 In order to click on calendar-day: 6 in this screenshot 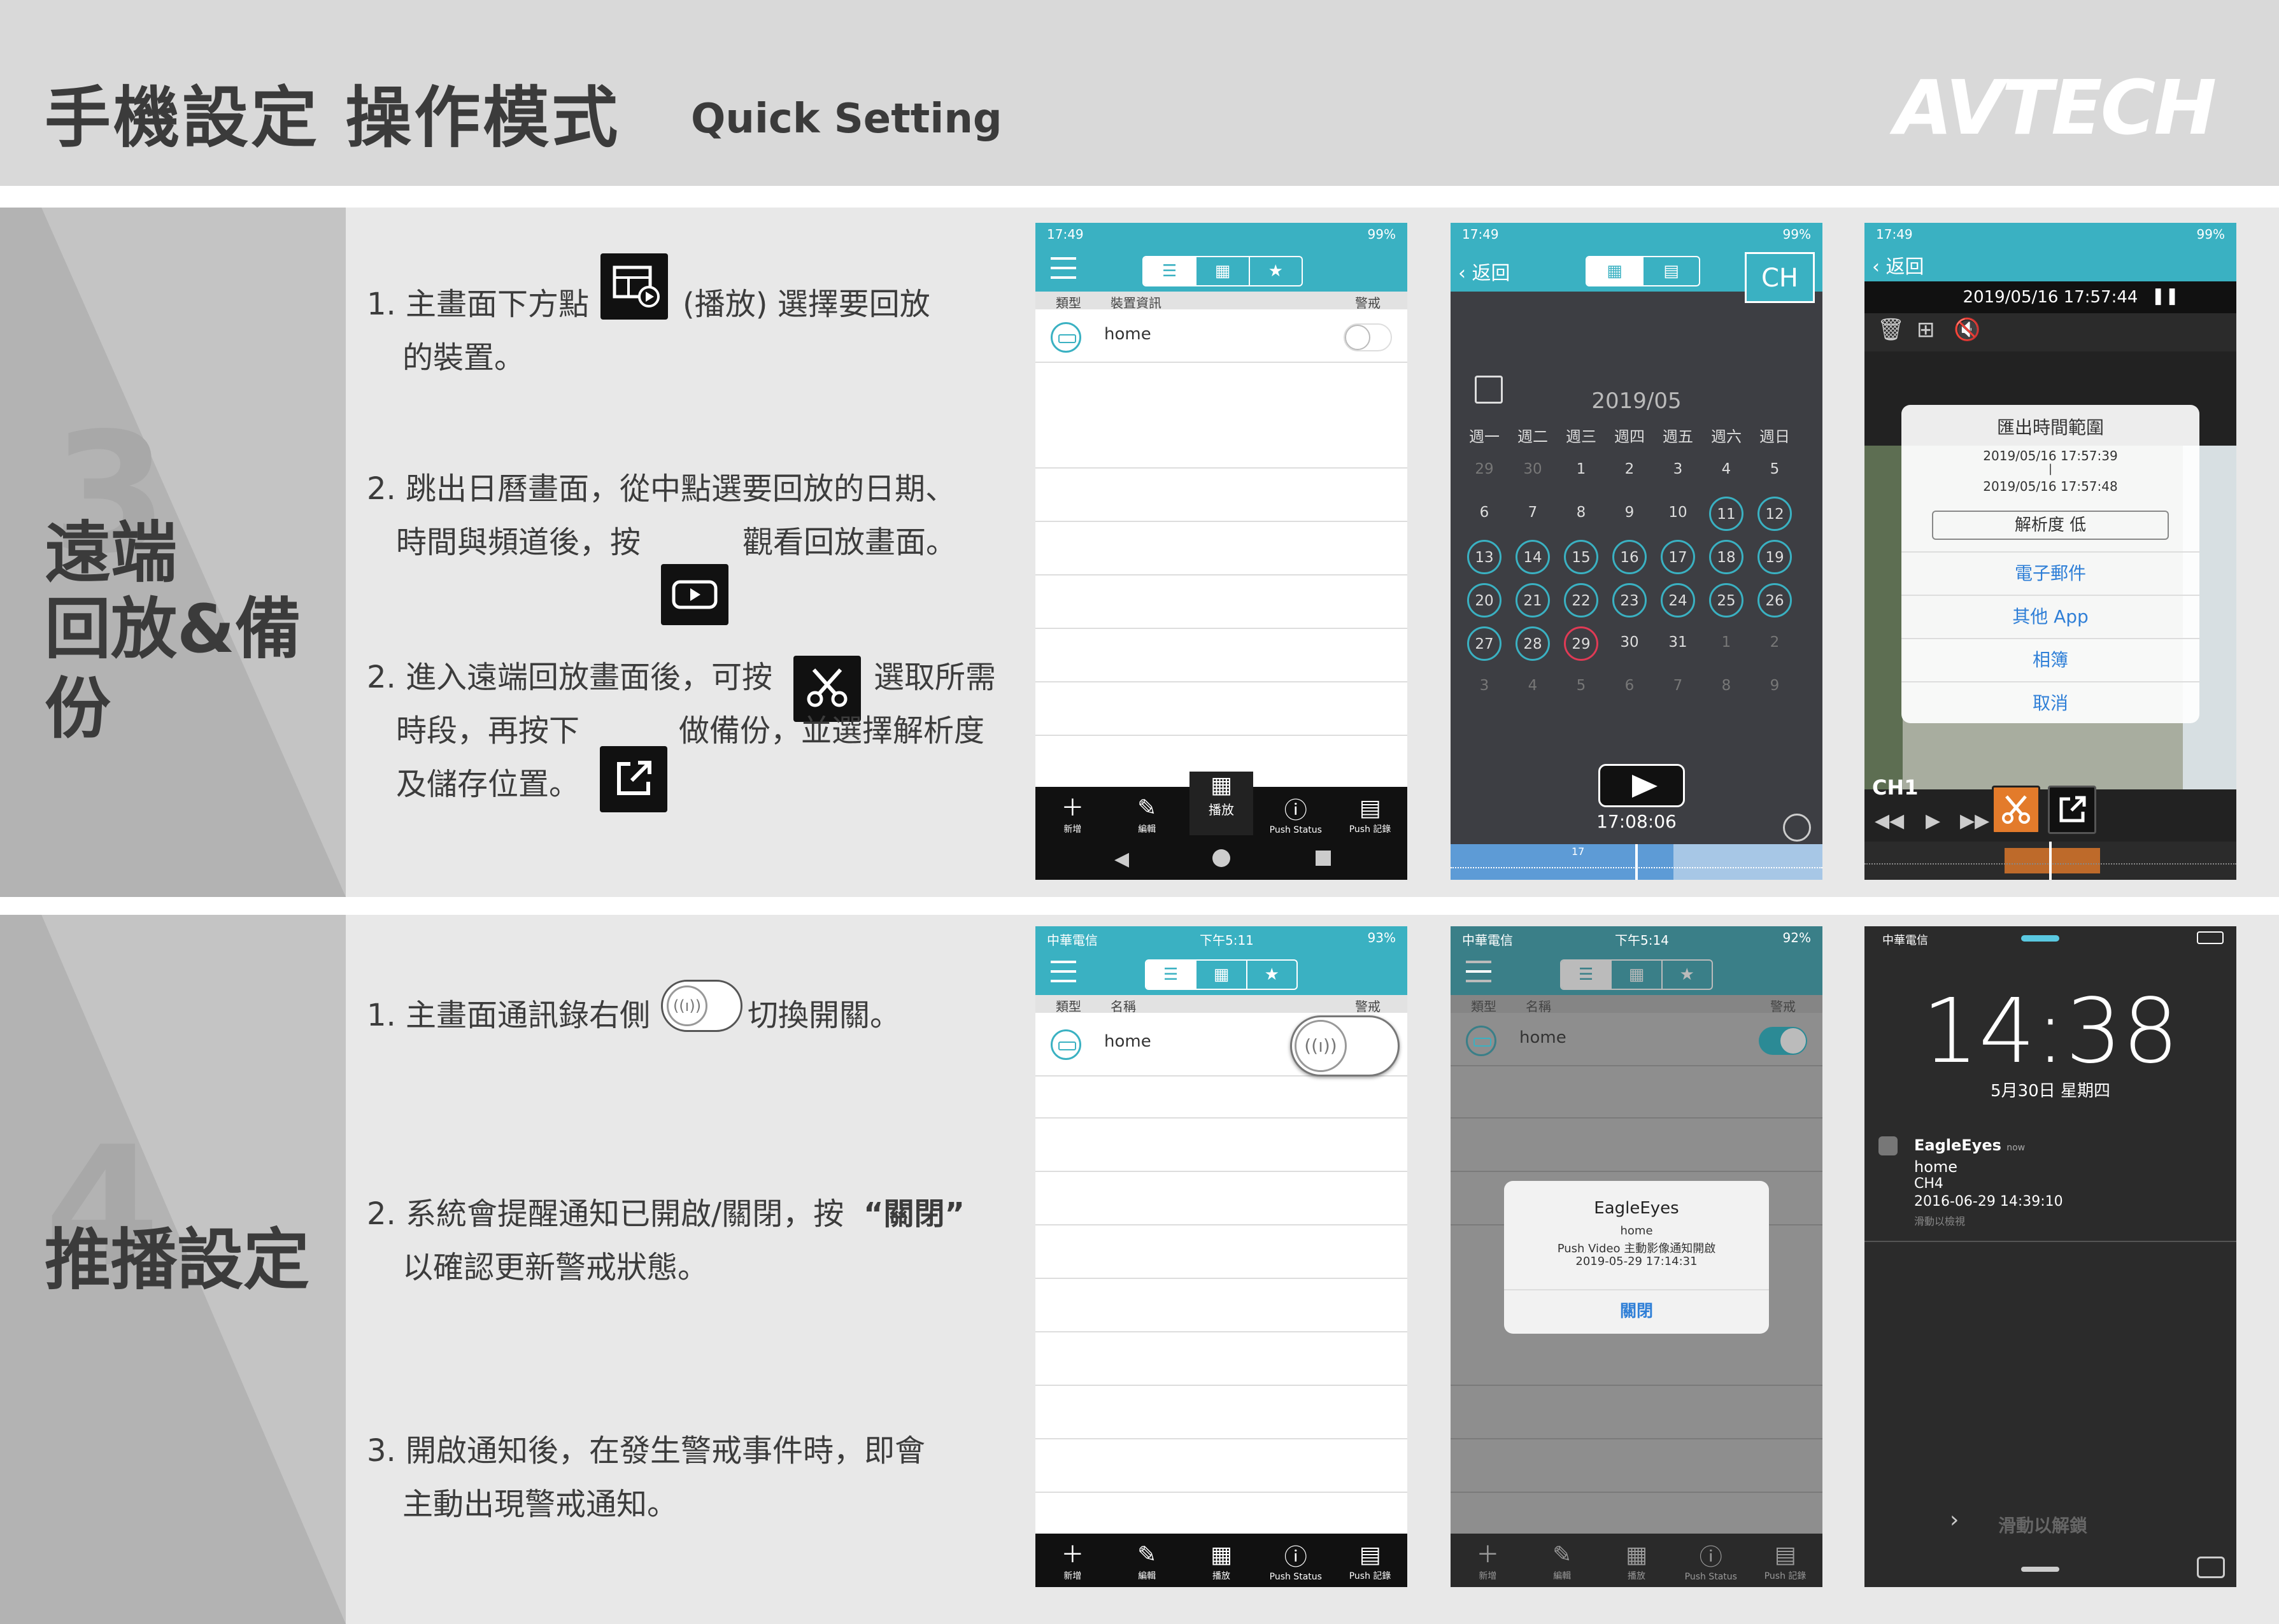, I will do `click(1629, 687)`.